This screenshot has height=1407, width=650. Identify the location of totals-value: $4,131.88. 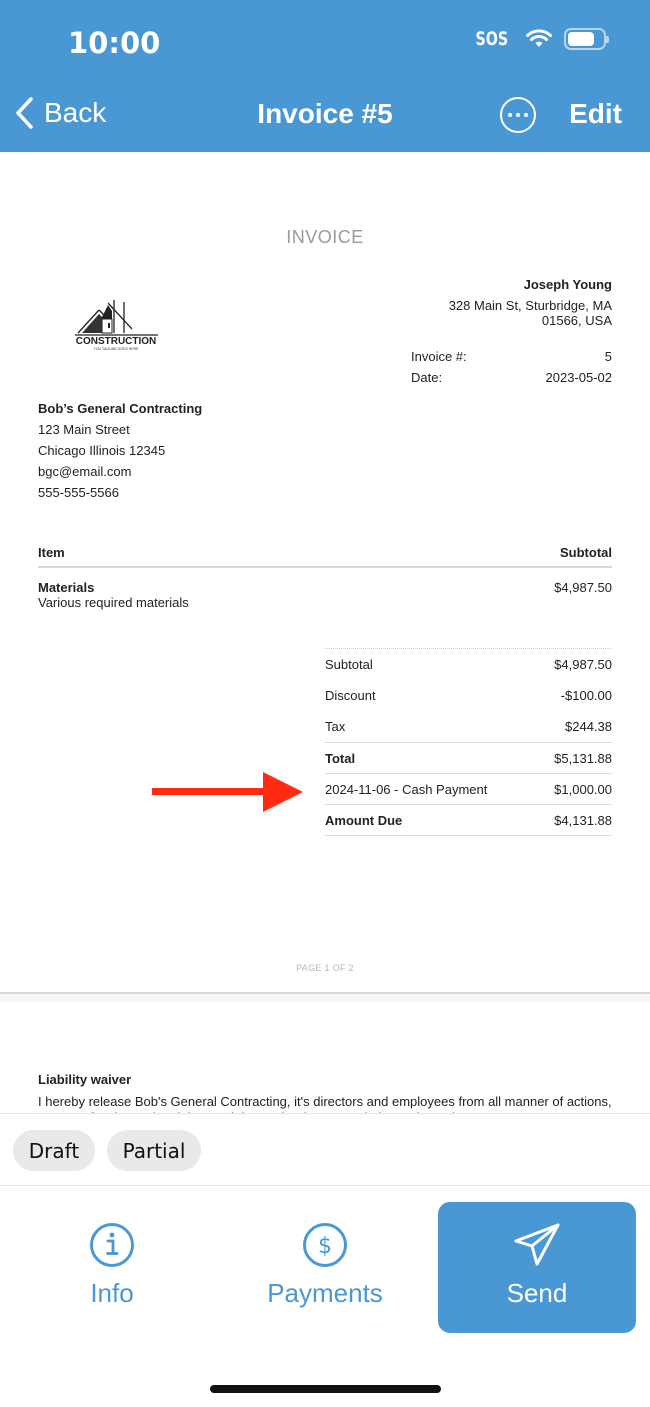
(583, 820).